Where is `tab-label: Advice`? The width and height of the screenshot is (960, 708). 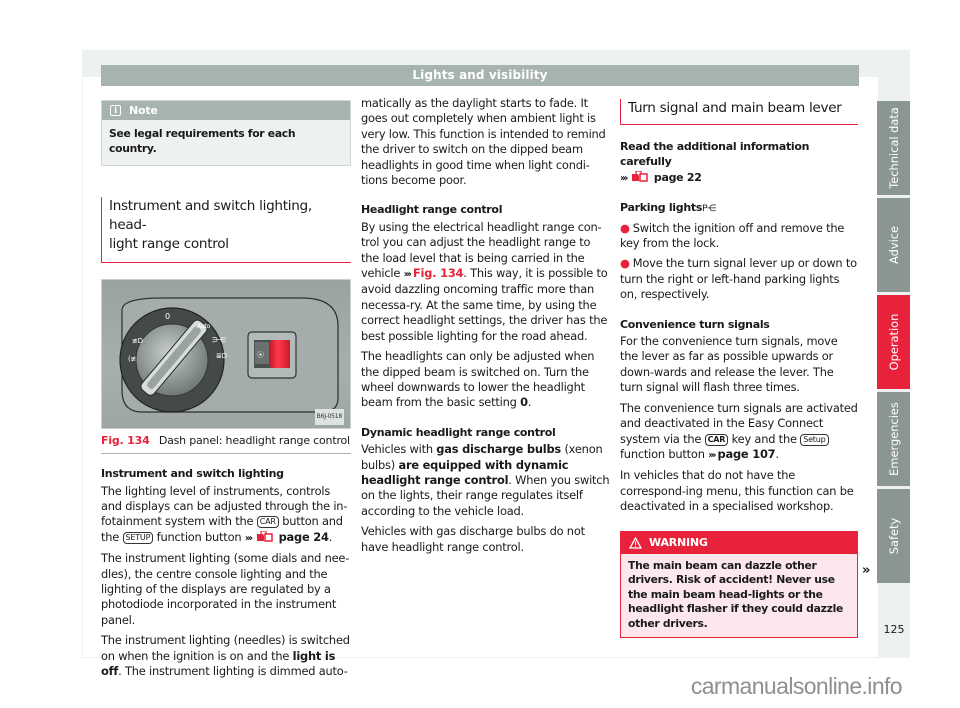
tab-label: Advice is located at coordinates (893, 245).